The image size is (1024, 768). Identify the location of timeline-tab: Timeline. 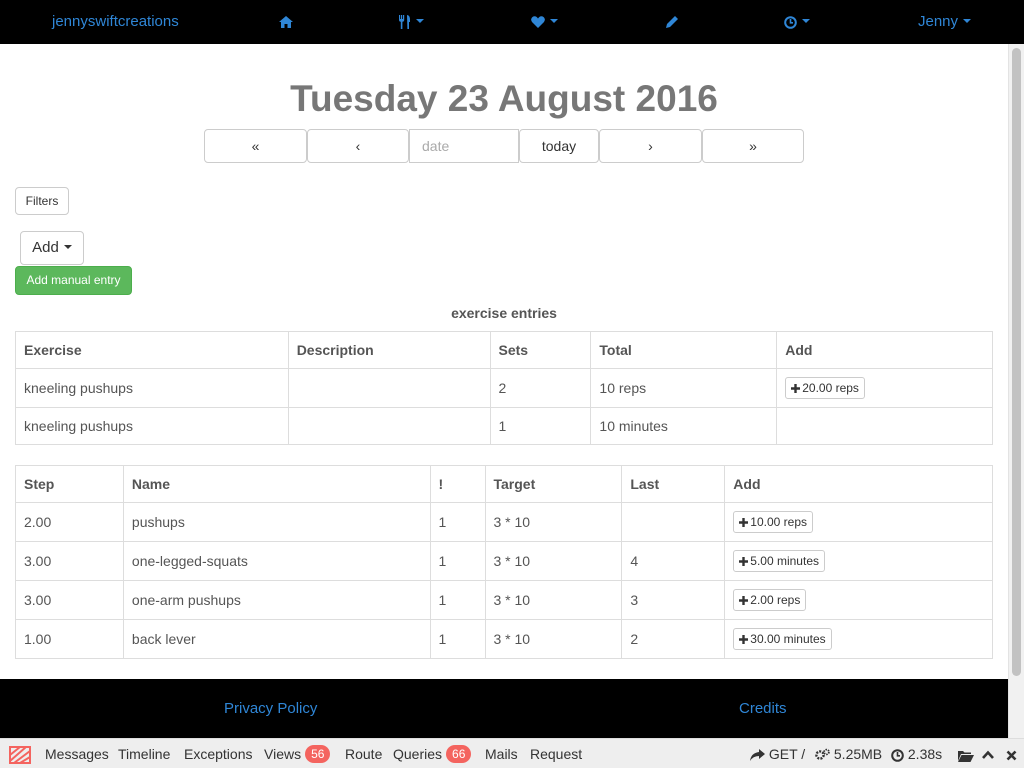
(144, 753).